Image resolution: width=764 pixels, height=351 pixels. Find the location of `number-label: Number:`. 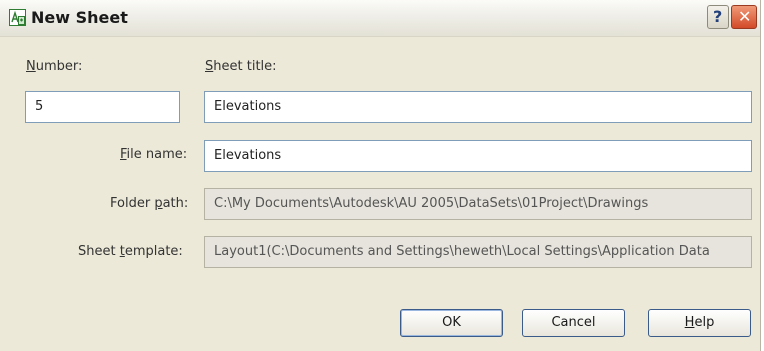

number-label: Number: is located at coordinates (54, 66).